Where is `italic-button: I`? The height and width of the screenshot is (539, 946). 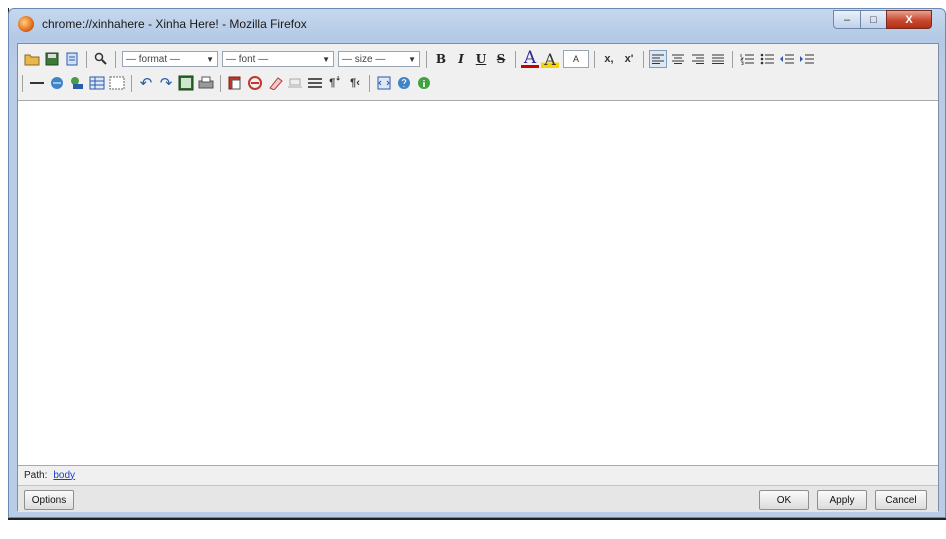 italic-button: I is located at coordinates (461, 59).